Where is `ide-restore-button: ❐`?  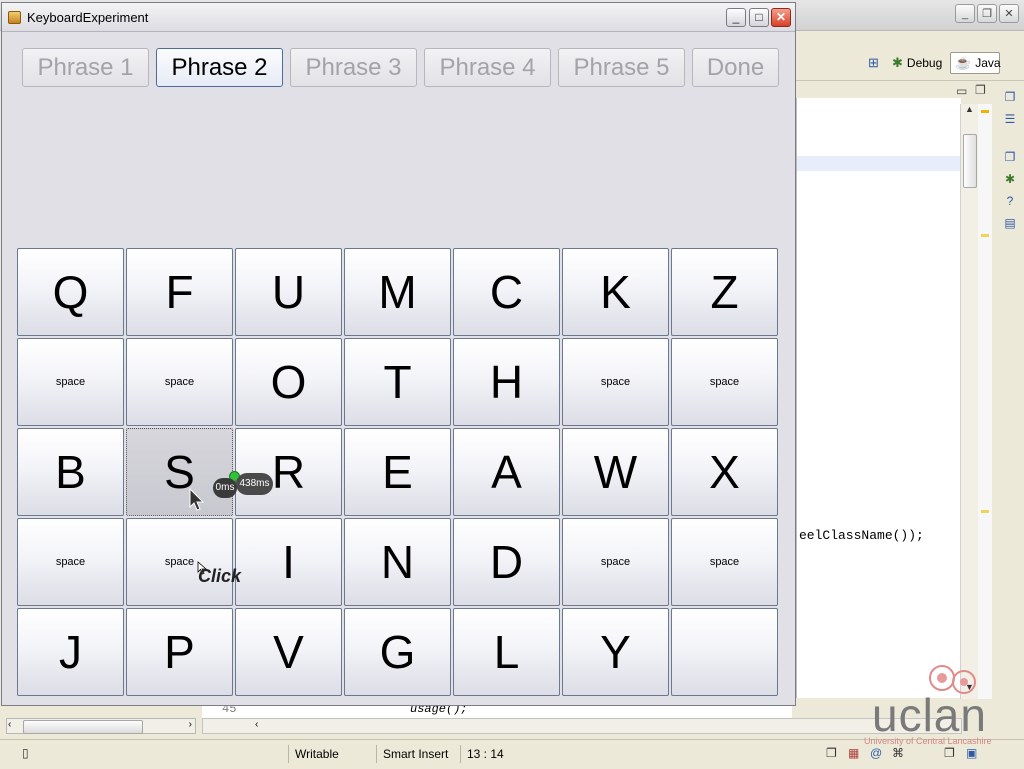
ide-restore-button: ❐ is located at coordinates (987, 13).